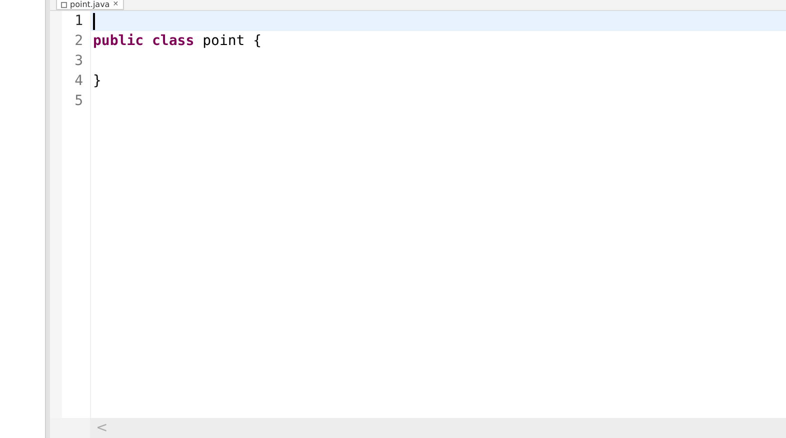 The width and height of the screenshot is (786, 438). Describe the element at coordinates (94, 21) in the screenshot. I see `text-cursor` at that location.